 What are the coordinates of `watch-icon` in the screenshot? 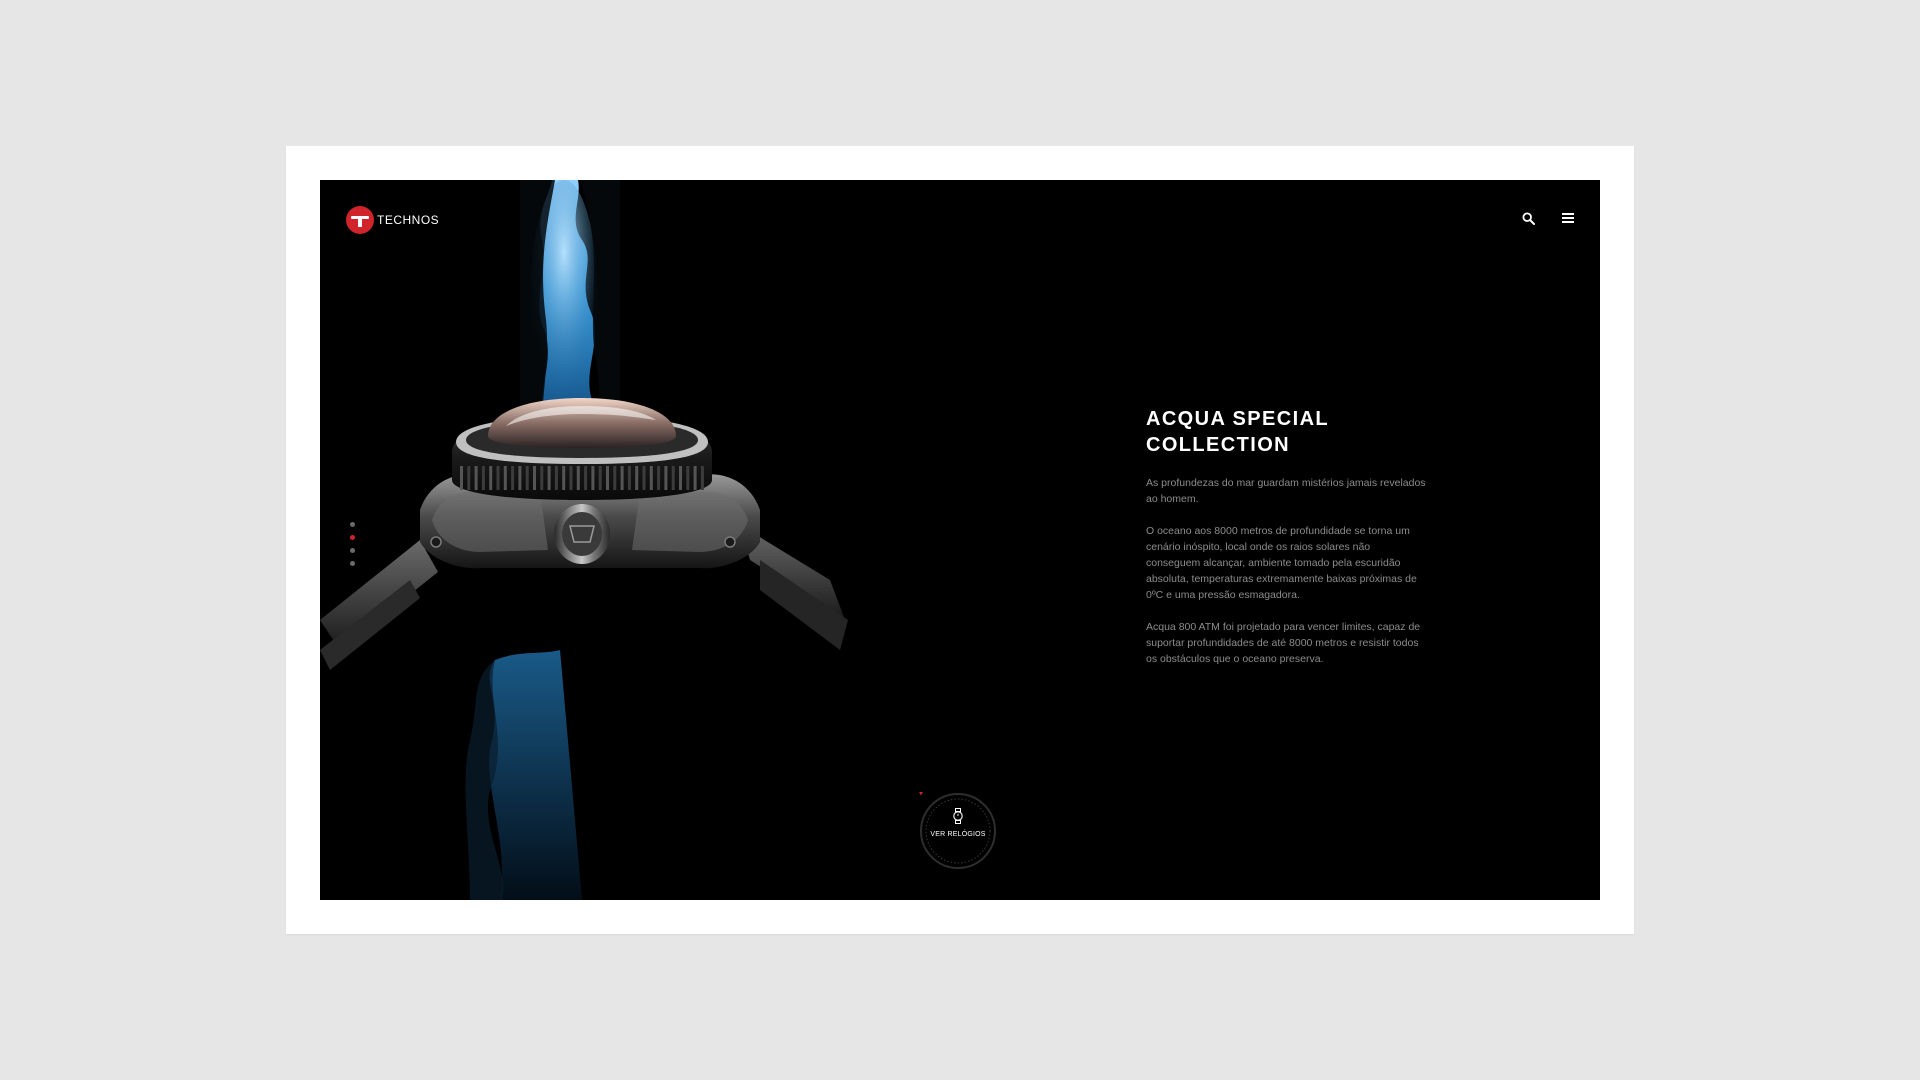 It's located at (958, 816).